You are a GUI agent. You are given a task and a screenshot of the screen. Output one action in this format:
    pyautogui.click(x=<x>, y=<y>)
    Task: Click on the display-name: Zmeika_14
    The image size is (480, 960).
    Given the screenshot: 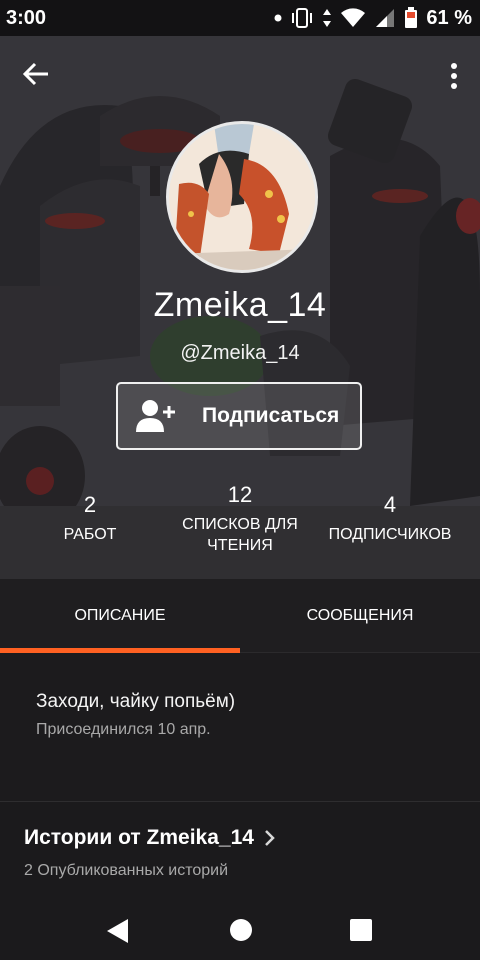 What is the action you would take?
    pyautogui.click(x=240, y=305)
    